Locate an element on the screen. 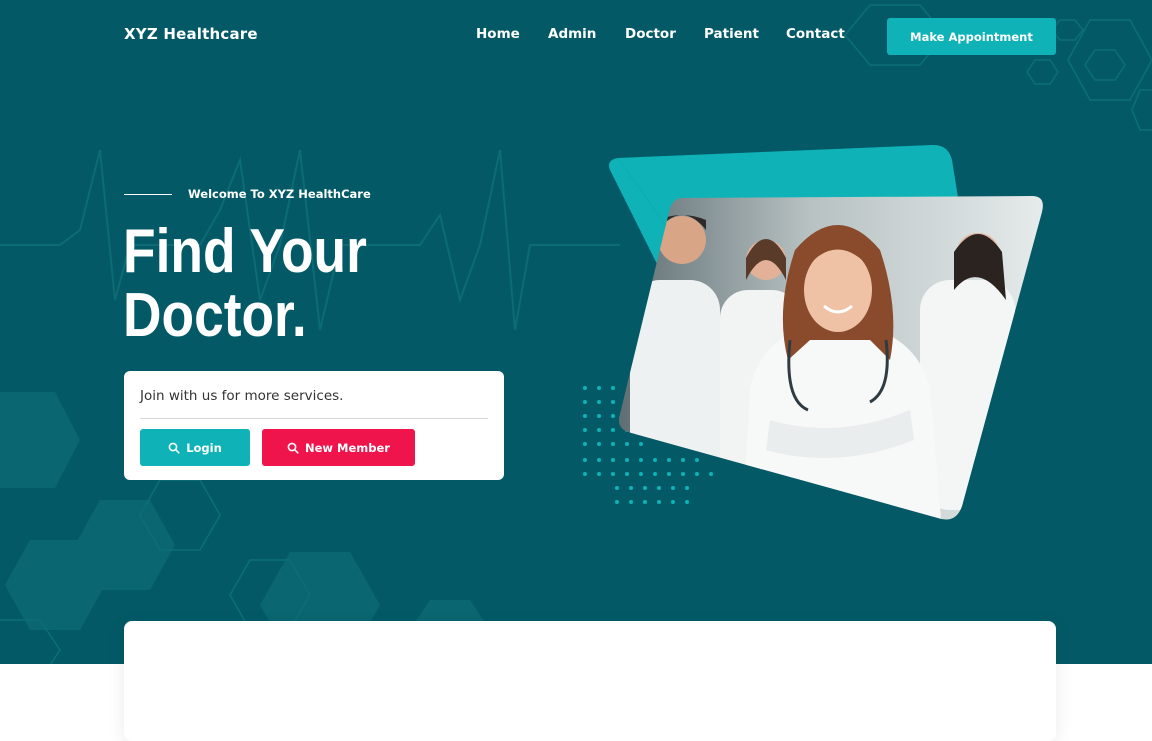  new-member-label: New Member is located at coordinates (347, 447).